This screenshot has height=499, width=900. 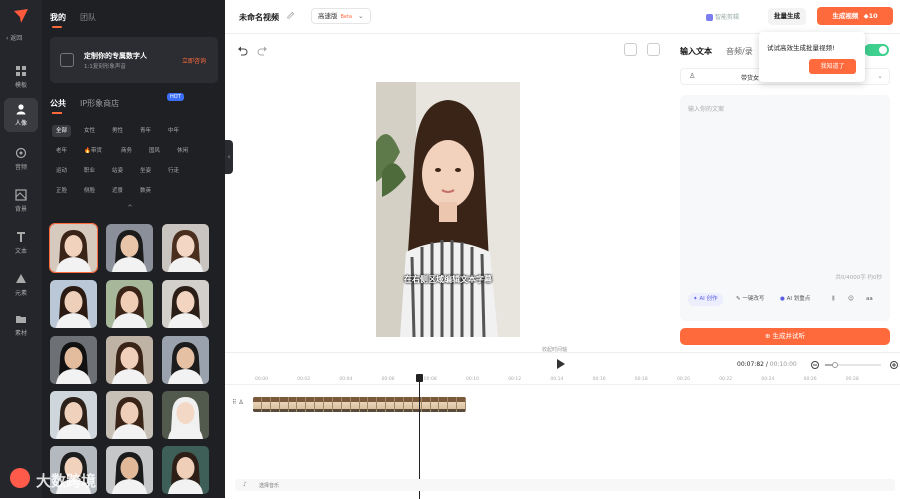 I want to click on rail-item-background: 背景, so click(x=21, y=201).